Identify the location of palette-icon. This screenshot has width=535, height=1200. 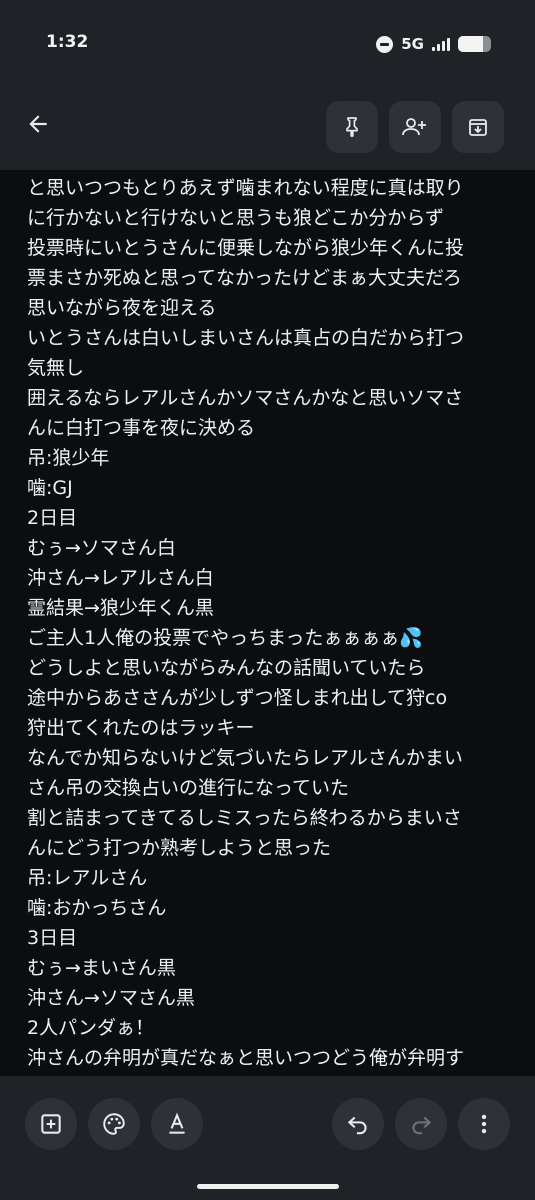
(114, 1124).